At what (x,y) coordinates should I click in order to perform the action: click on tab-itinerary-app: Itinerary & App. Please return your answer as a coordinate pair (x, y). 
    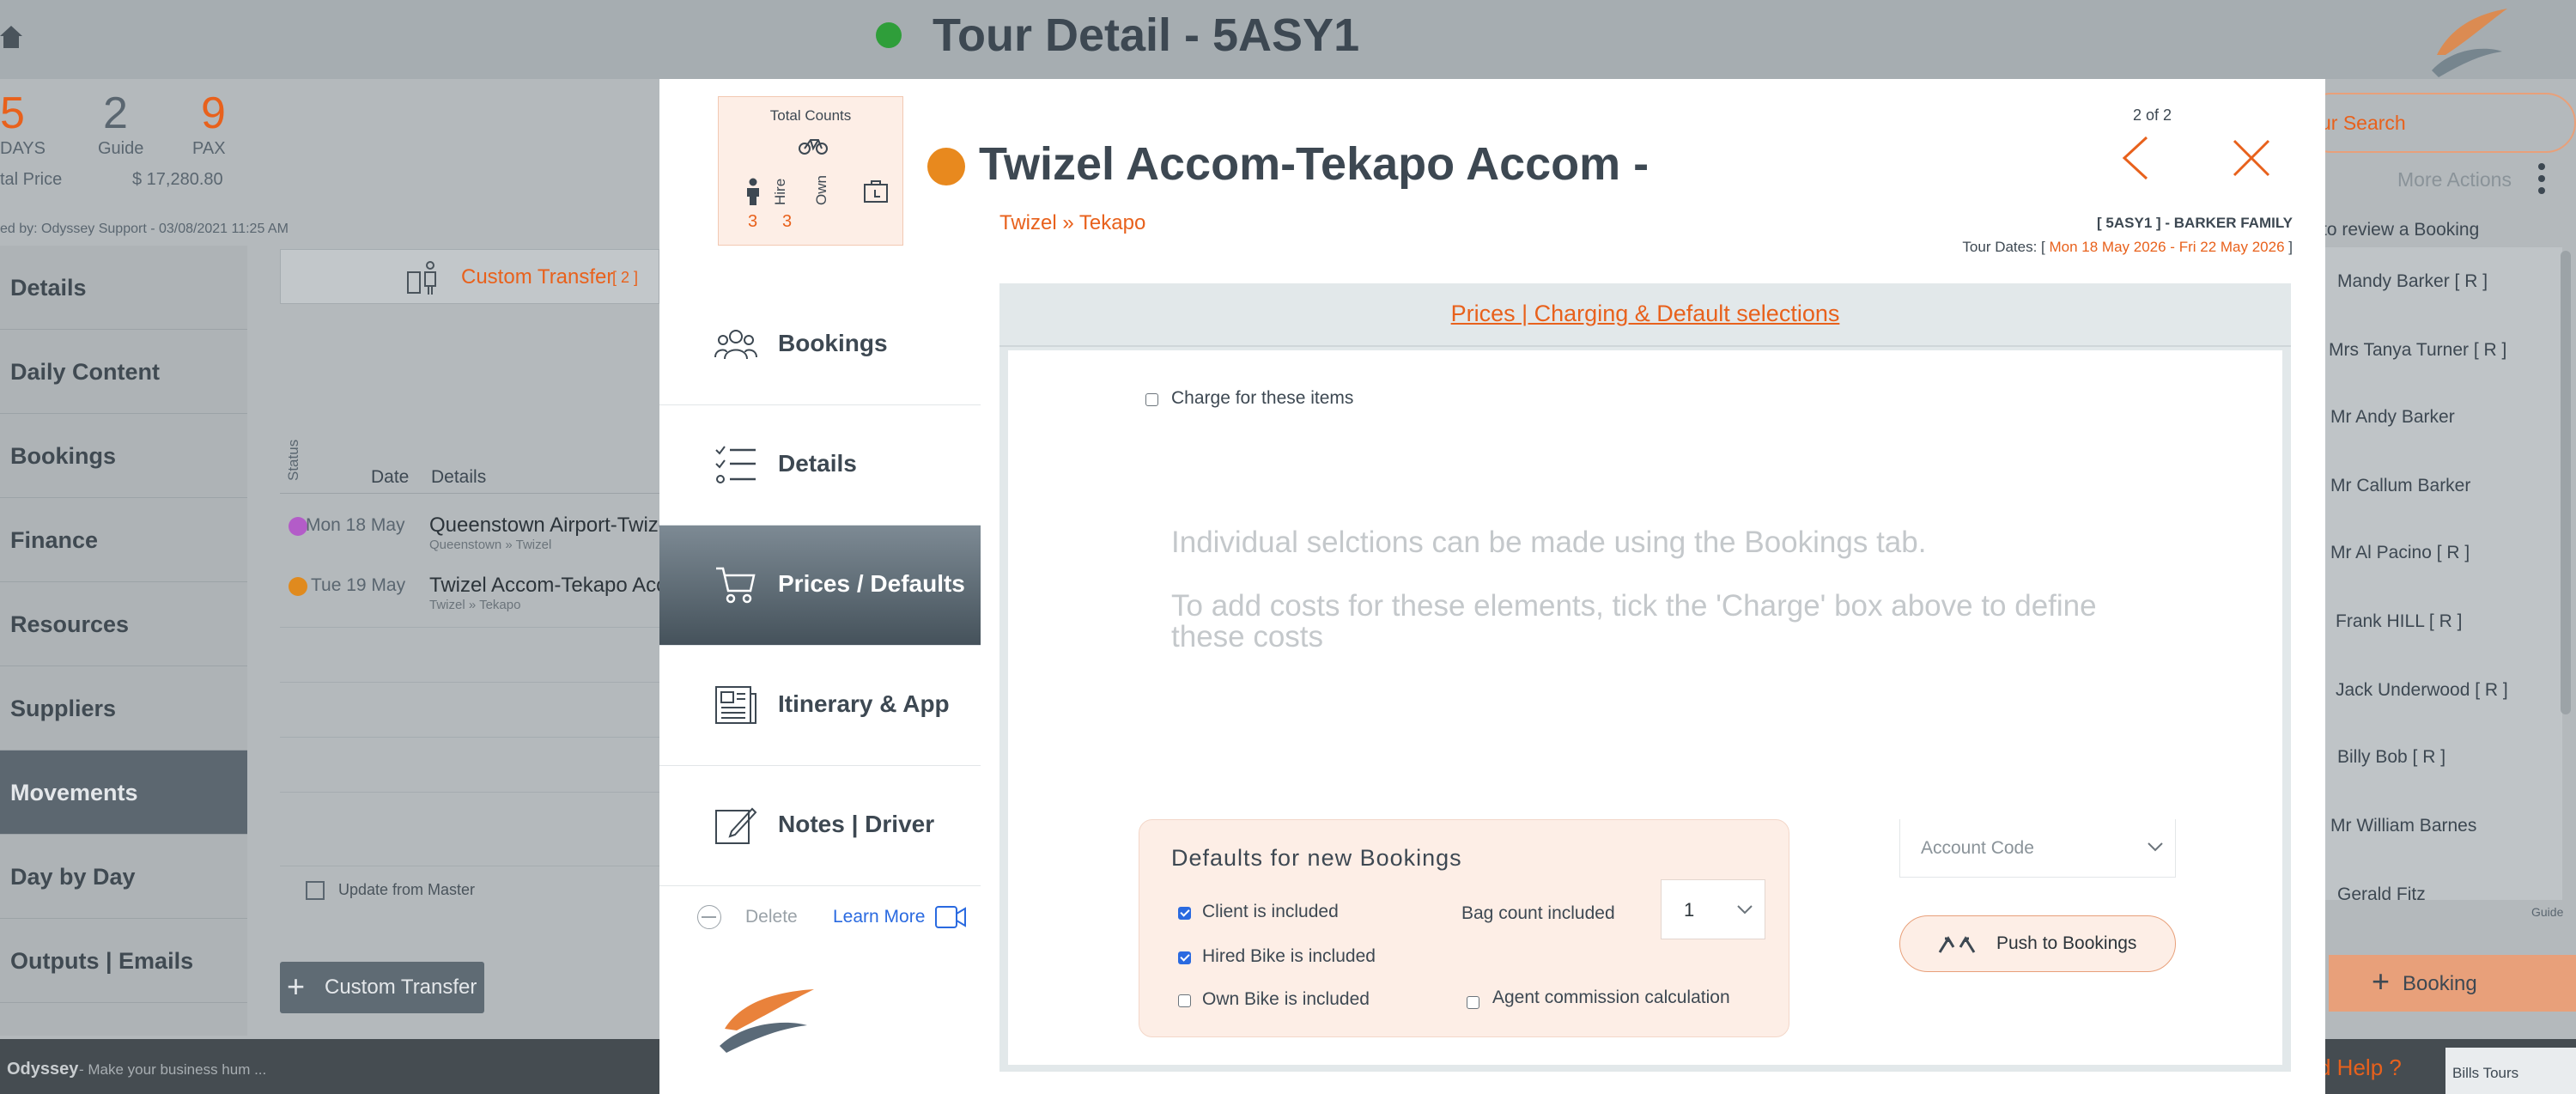
    Looking at the image, I should click on (820, 706).